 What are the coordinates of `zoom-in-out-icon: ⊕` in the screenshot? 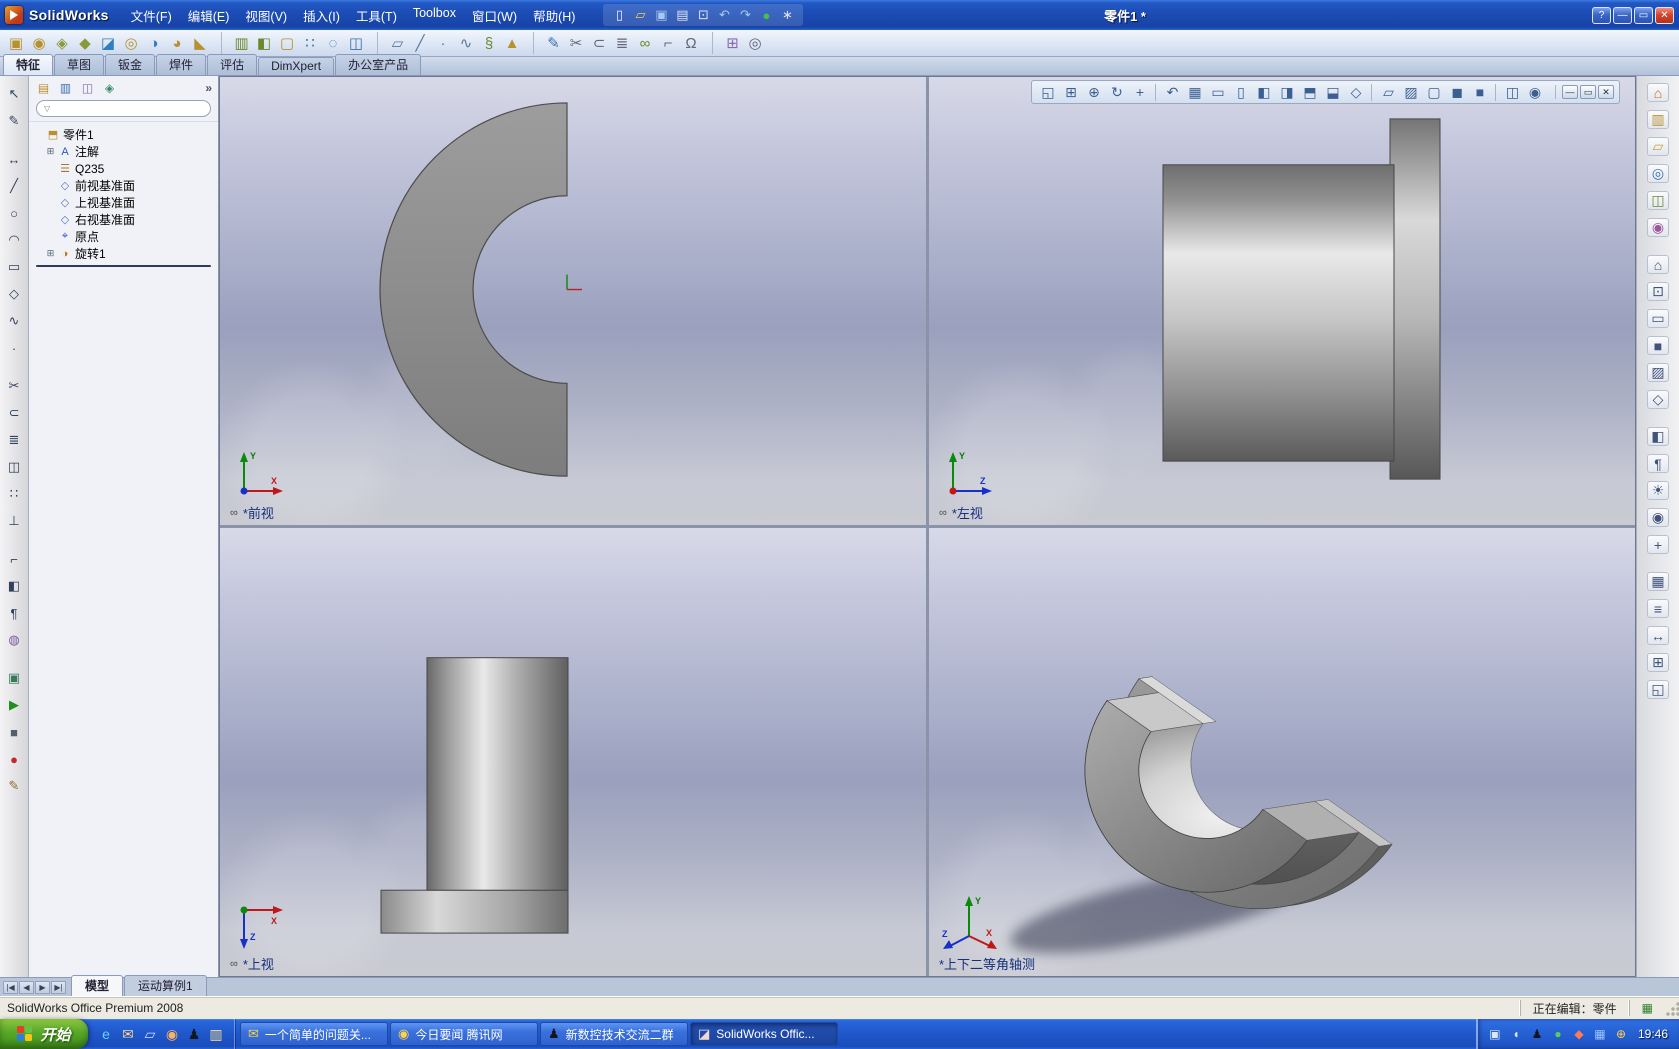 It's located at (1094, 92).